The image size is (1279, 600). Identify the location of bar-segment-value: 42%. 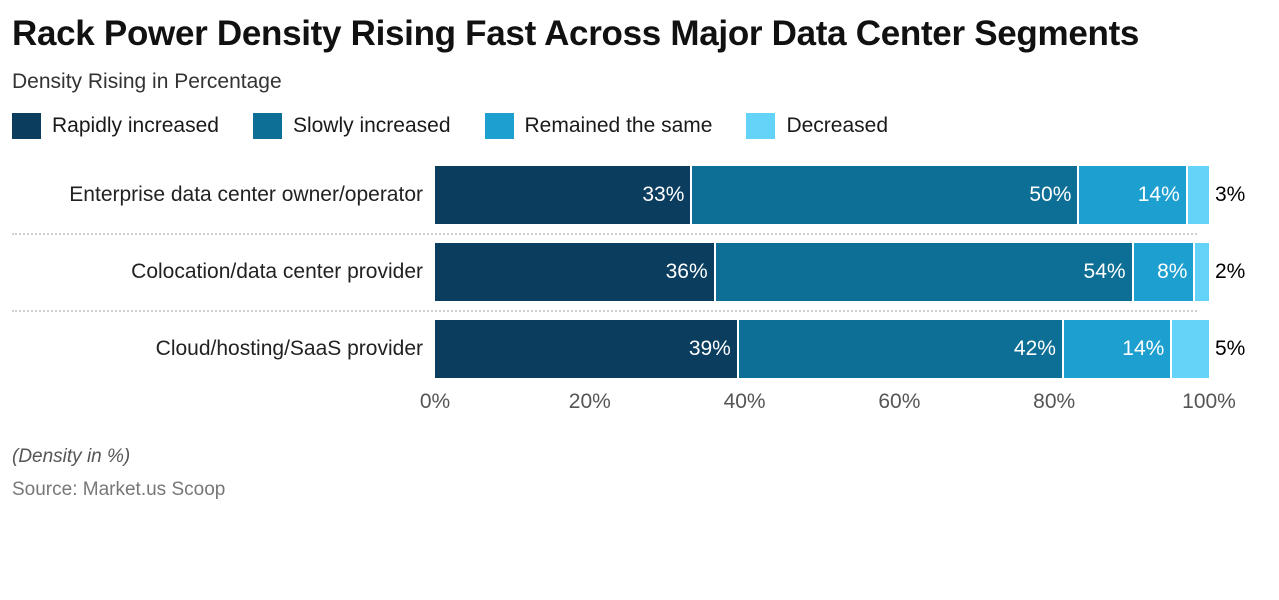
(1034, 348).